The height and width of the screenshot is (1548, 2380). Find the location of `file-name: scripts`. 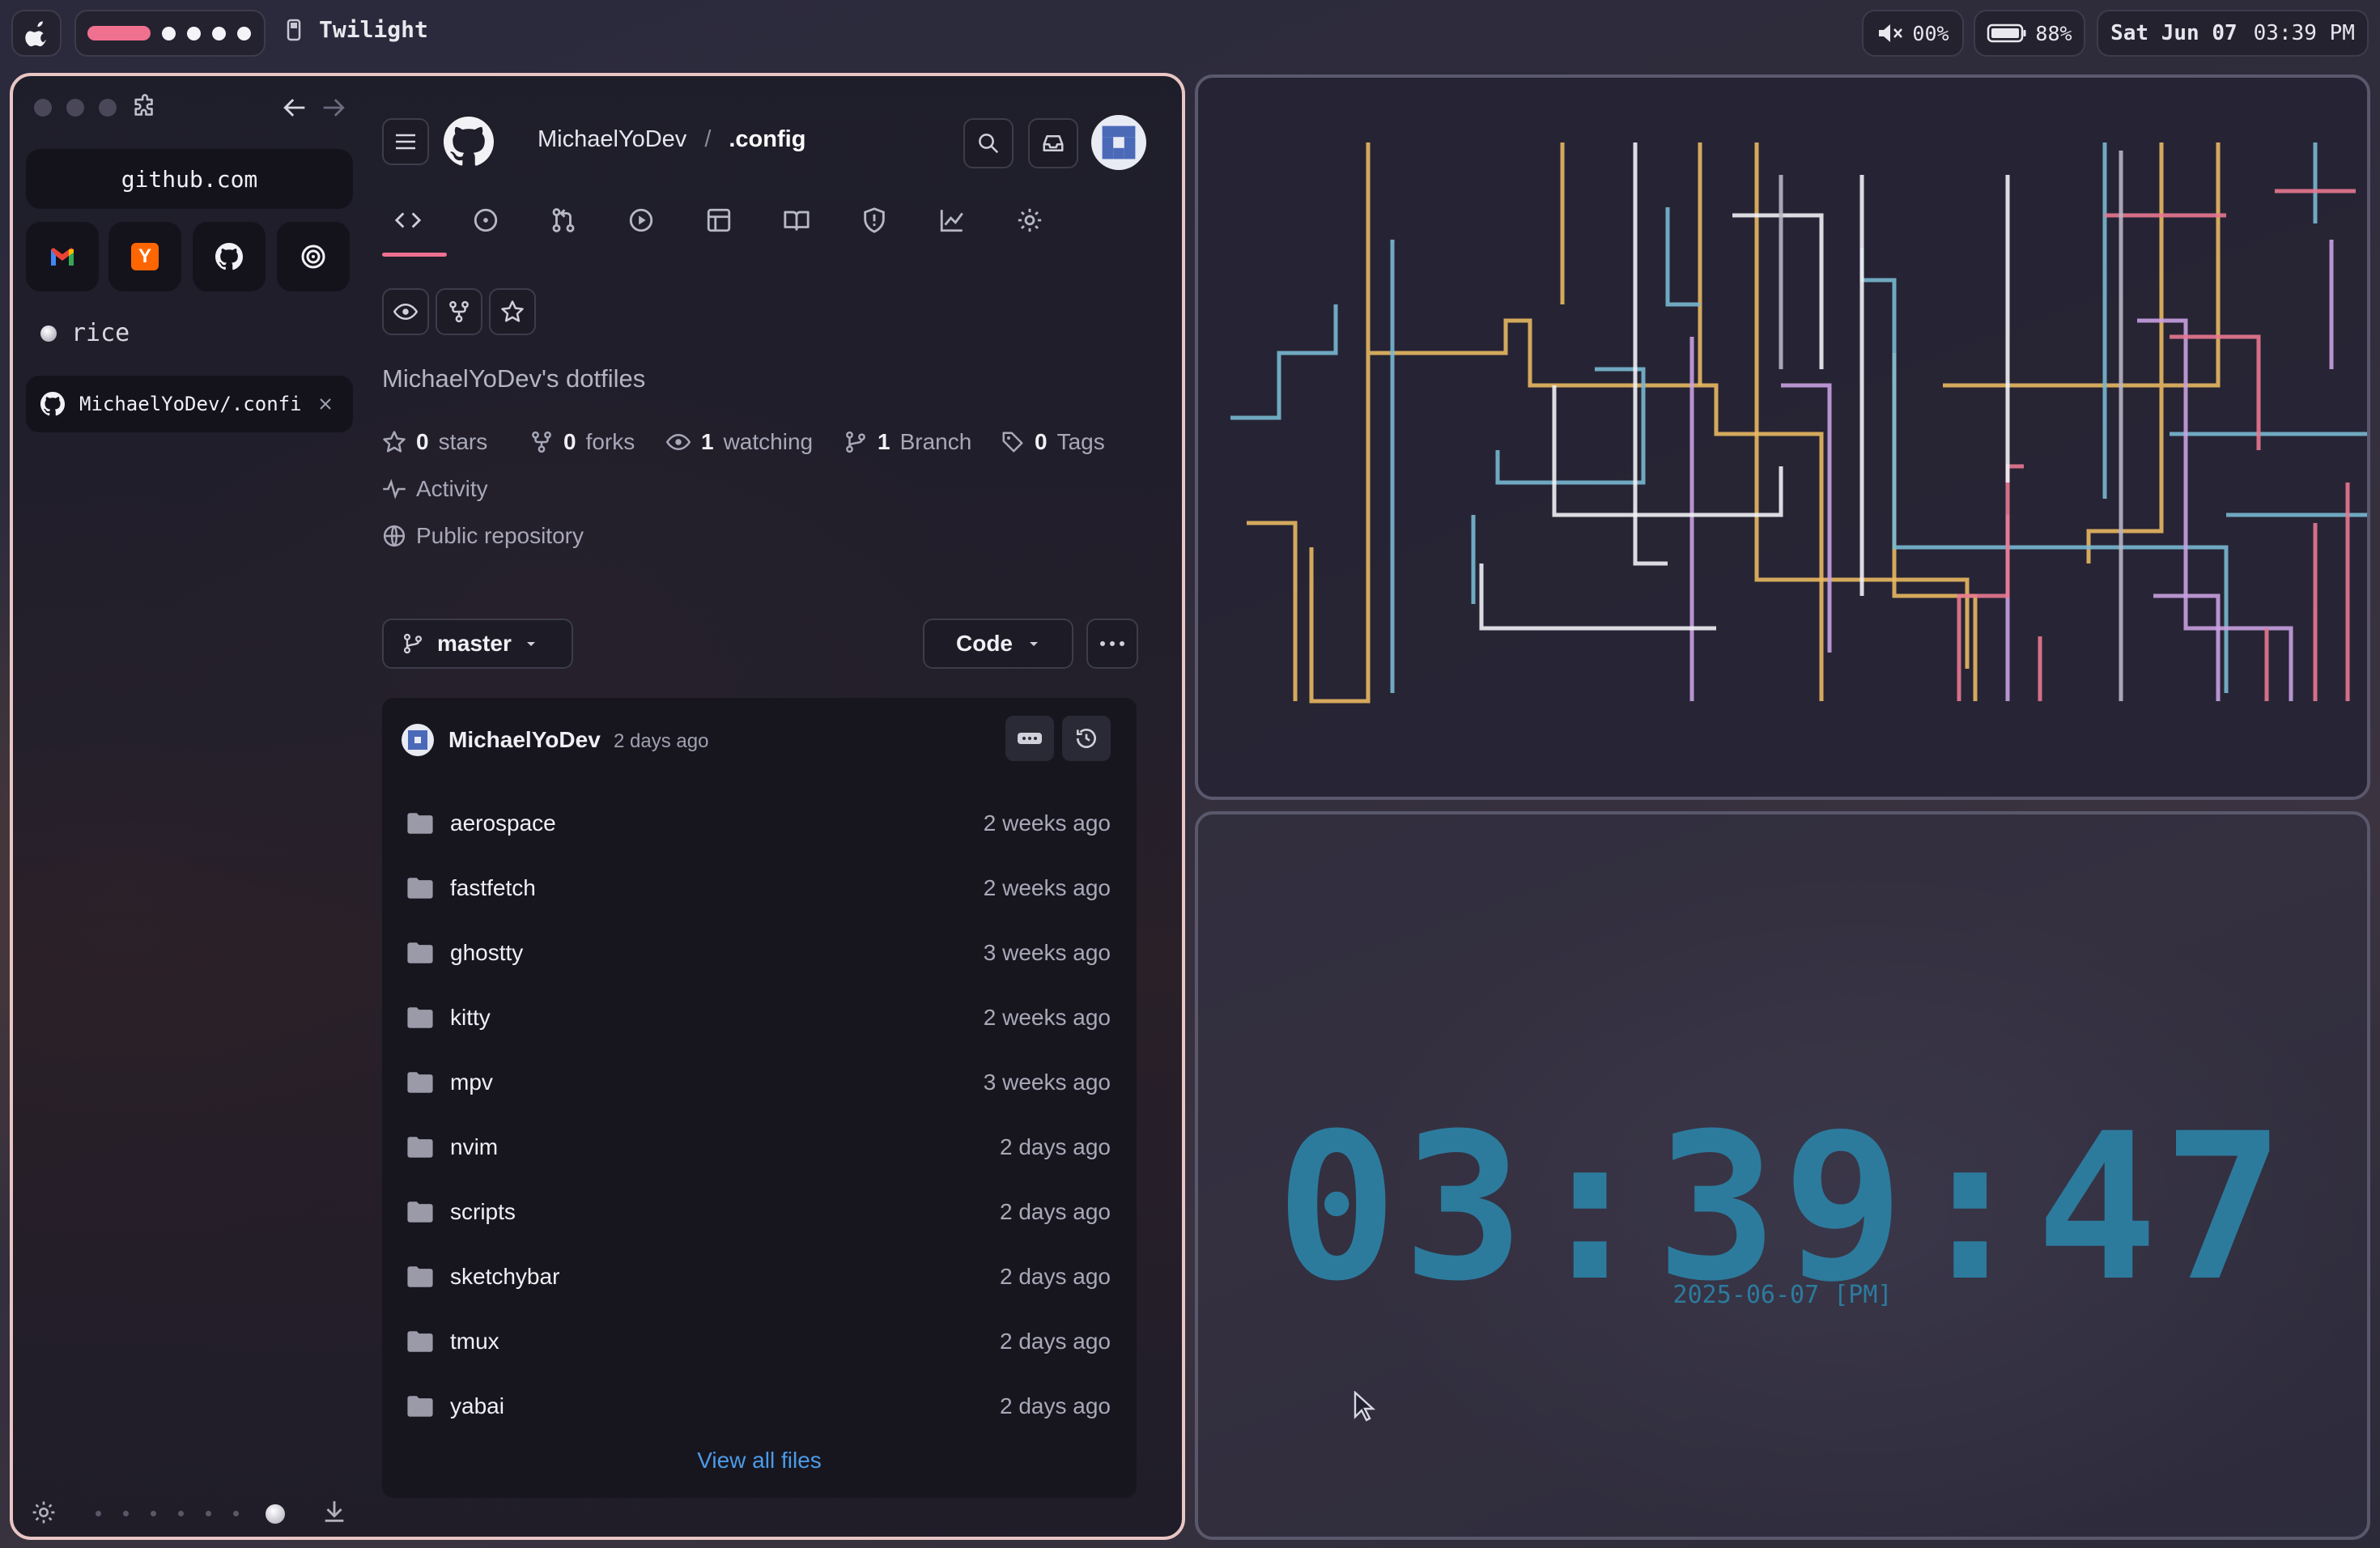

file-name: scripts is located at coordinates (483, 1212).